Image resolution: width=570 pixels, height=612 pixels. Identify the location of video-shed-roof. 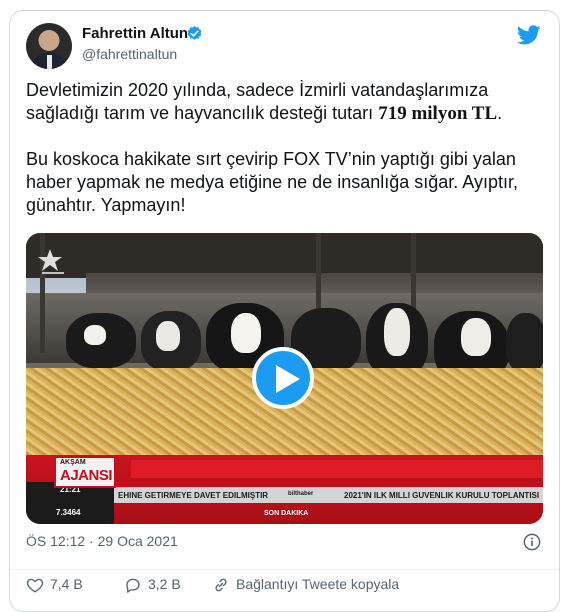
(284, 255).